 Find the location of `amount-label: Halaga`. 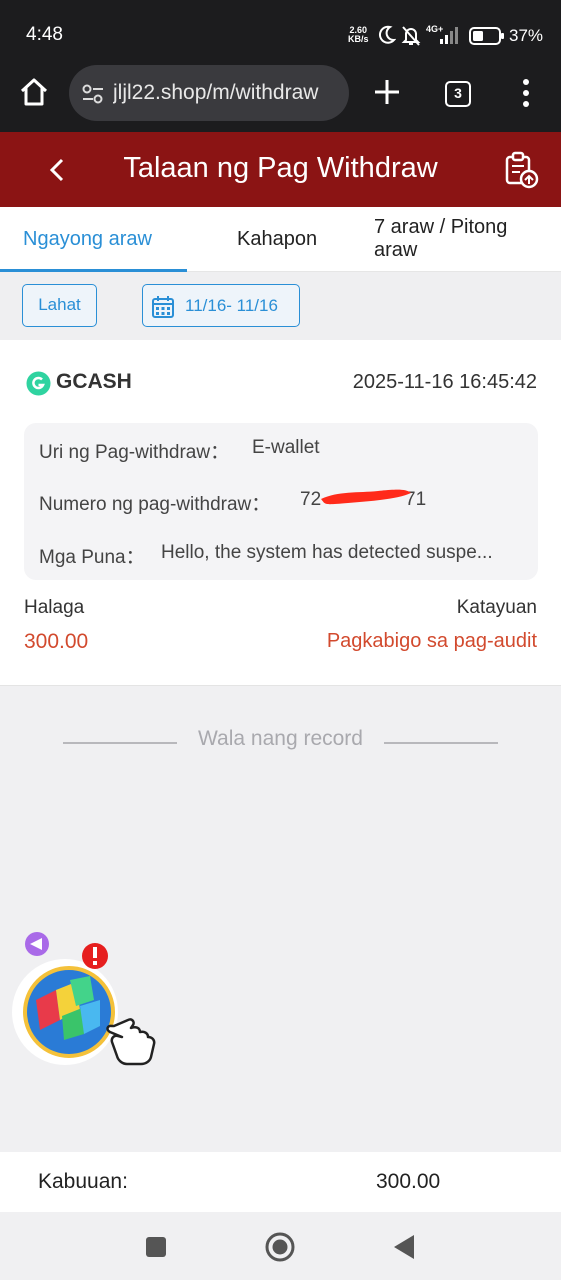

amount-label: Halaga is located at coordinates (54, 607).